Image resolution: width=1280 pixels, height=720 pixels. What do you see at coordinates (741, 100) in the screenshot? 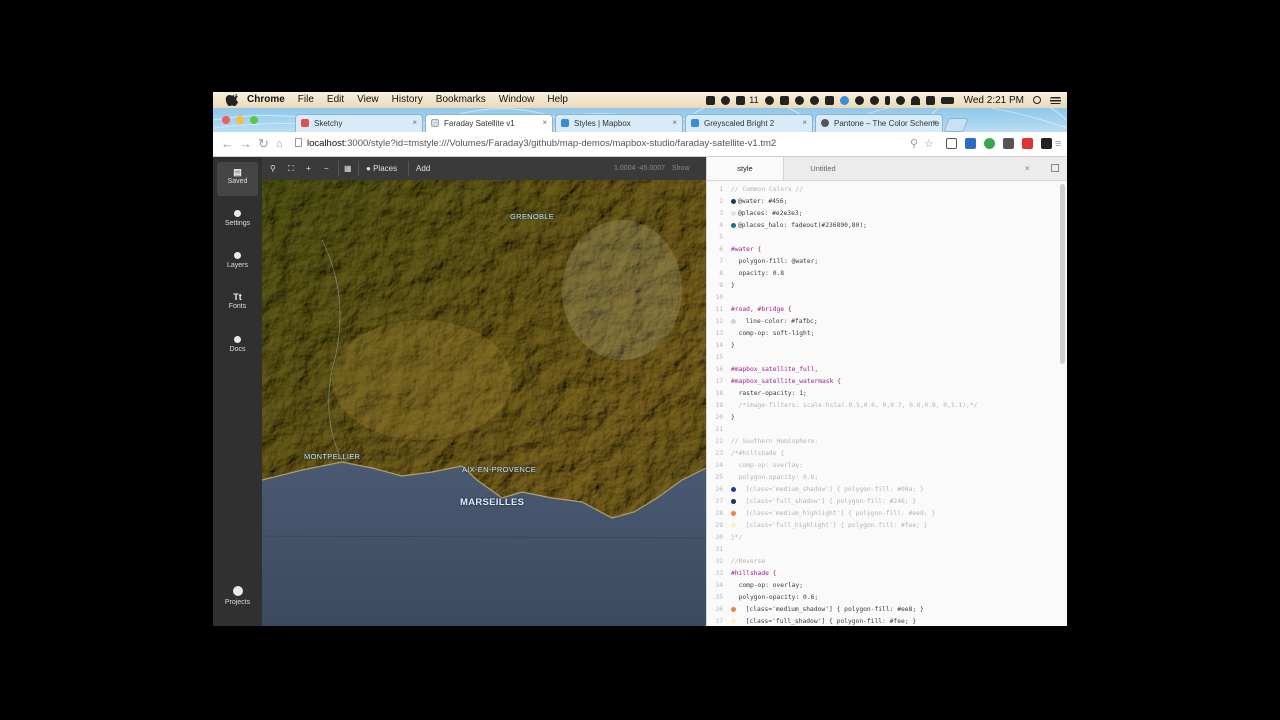
I see `mail-icon` at bounding box center [741, 100].